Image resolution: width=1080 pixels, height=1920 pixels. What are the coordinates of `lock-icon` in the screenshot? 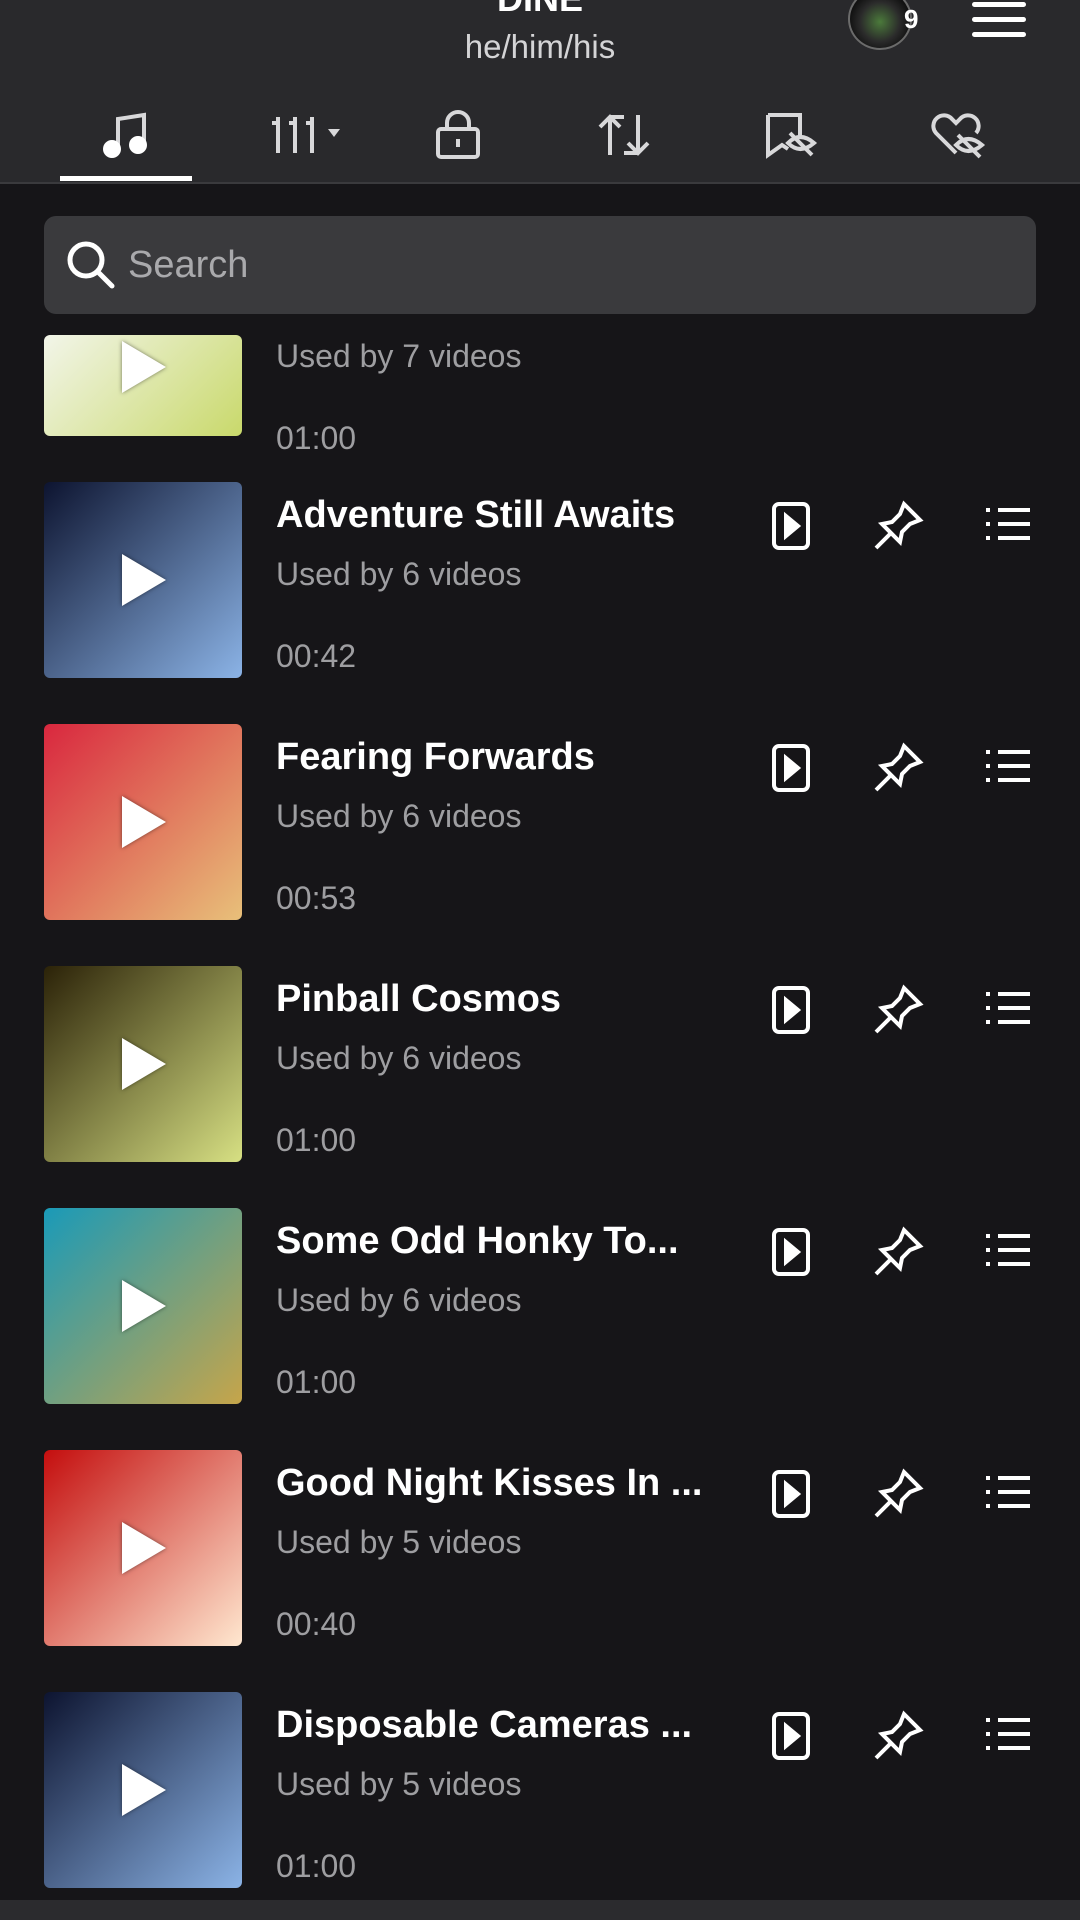 It's located at (458, 134).